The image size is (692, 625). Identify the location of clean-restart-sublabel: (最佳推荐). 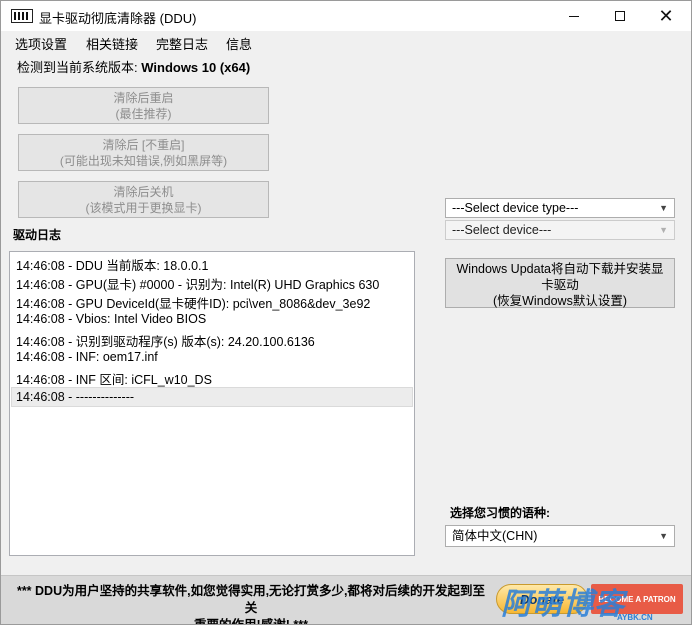
(143, 113).